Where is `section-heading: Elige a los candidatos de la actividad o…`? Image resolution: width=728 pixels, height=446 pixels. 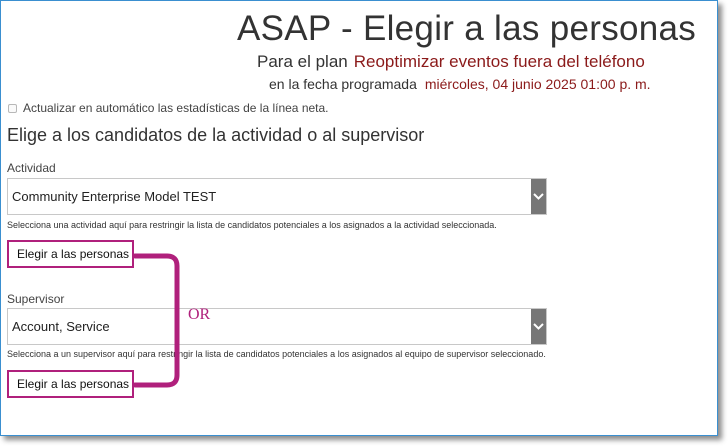
section-heading: Elige a los candidatos de la actividad o… is located at coordinates (216, 135).